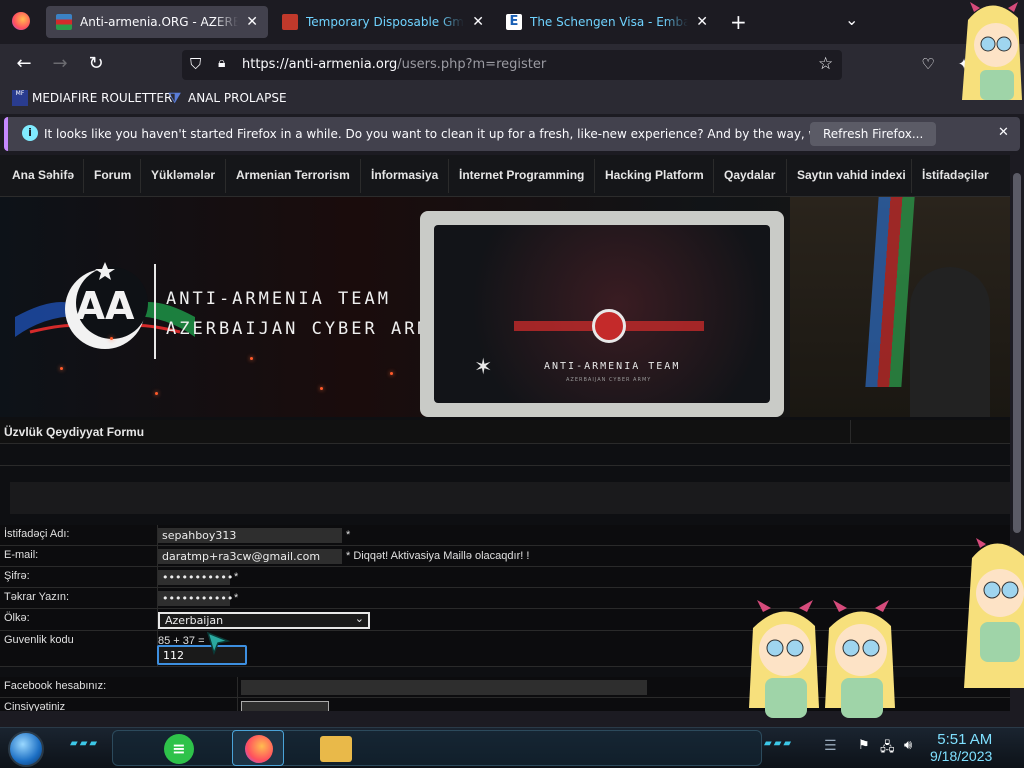  What do you see at coordinates (39, 640) in the screenshot?
I see `captcha-label: Guvenlik kodu` at bounding box center [39, 640].